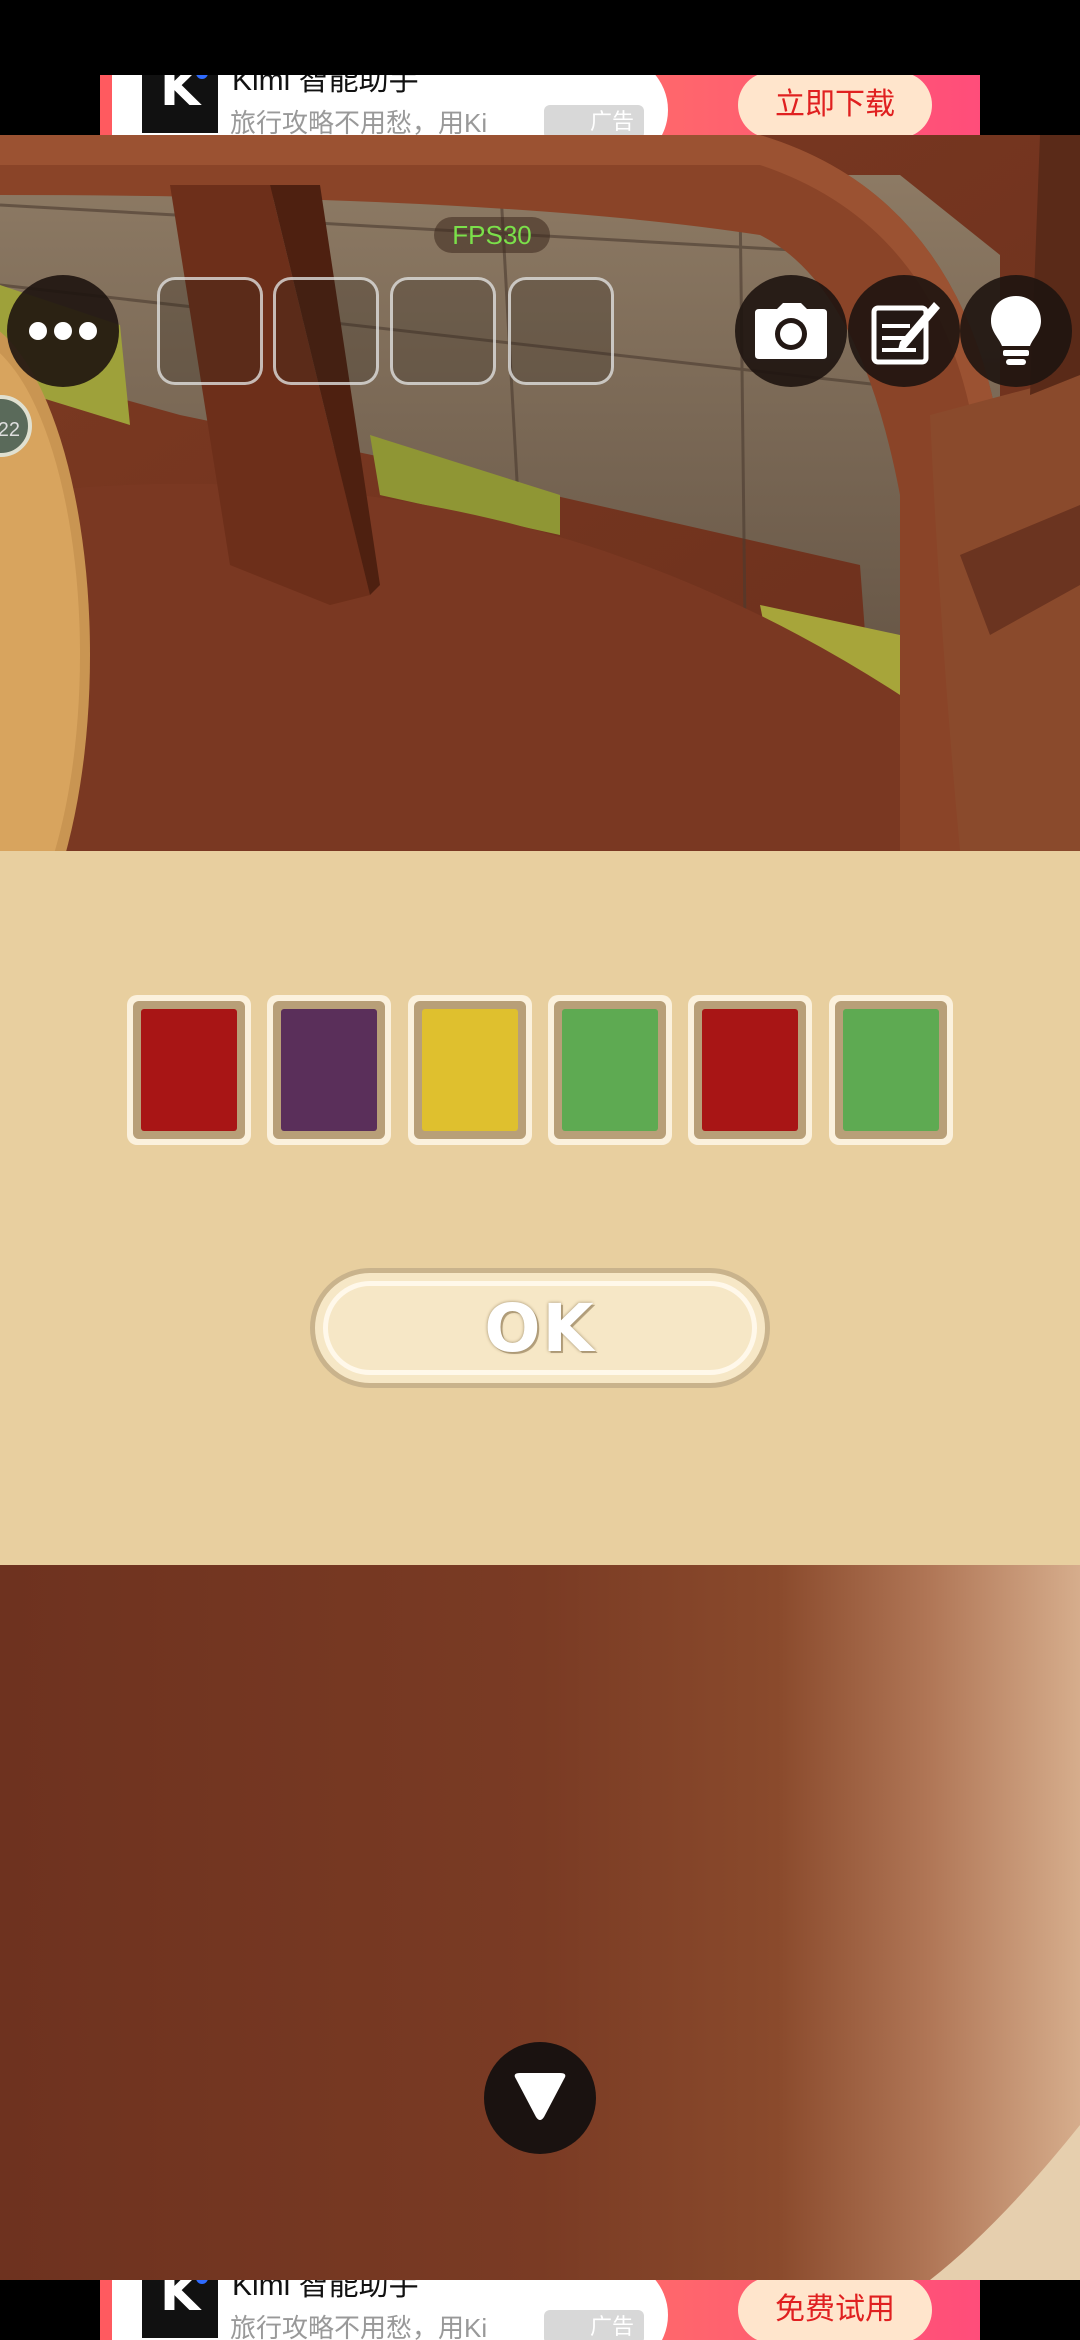  What do you see at coordinates (492, 235) in the screenshot?
I see `fps-counter: FPS30` at bounding box center [492, 235].